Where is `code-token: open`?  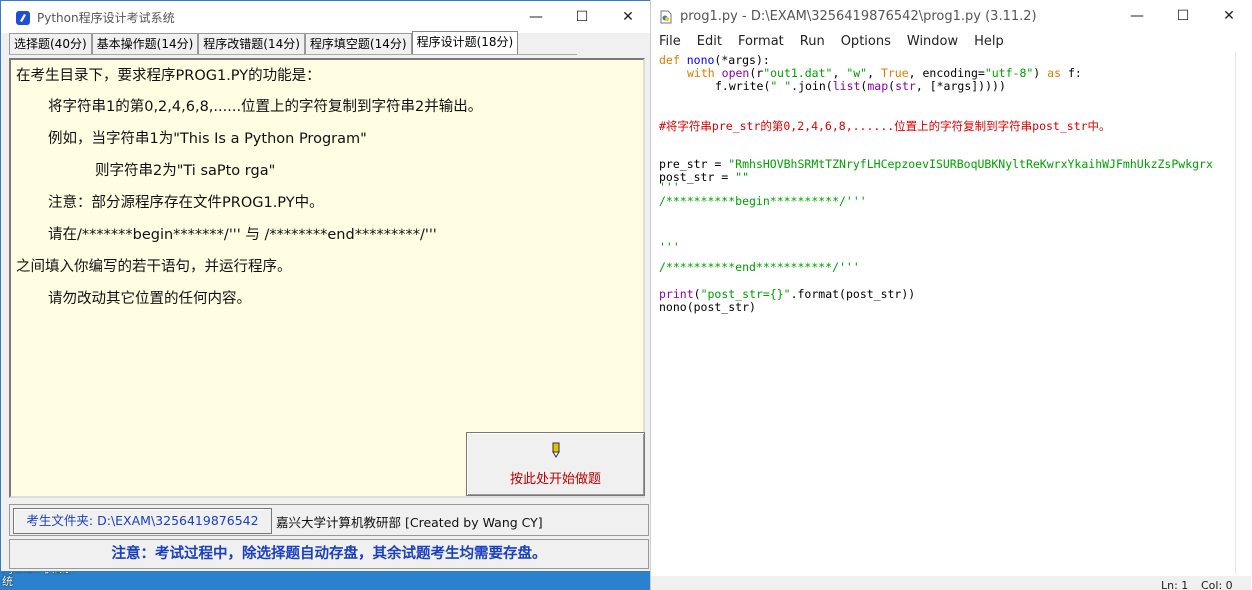 code-token: open is located at coordinates (735, 73).